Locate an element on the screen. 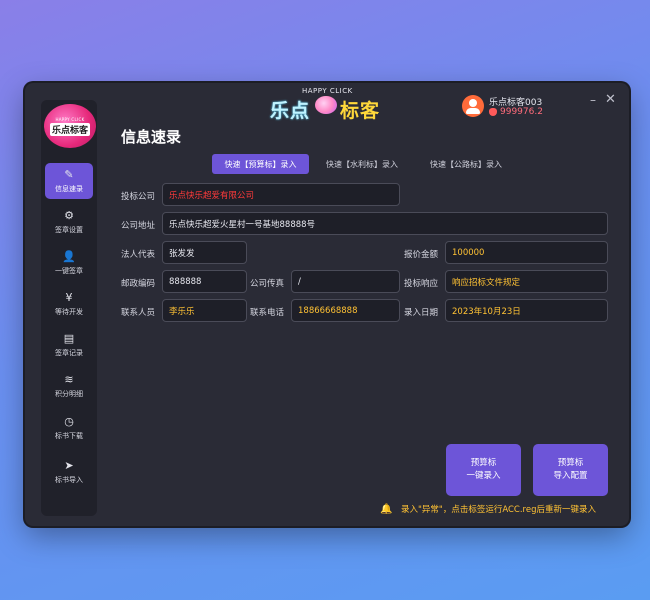 The height and width of the screenshot is (600, 650). sidebar-item-pending-dev: ¥ 等待开发 is located at coordinates (69, 304).